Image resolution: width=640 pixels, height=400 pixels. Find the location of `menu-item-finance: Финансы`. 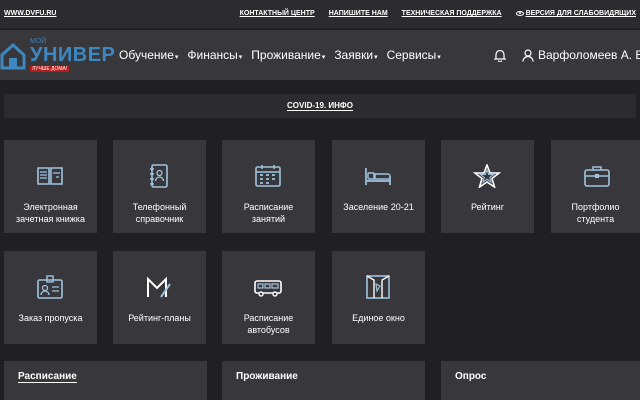

menu-item-finance: Финансы is located at coordinates (214, 55).